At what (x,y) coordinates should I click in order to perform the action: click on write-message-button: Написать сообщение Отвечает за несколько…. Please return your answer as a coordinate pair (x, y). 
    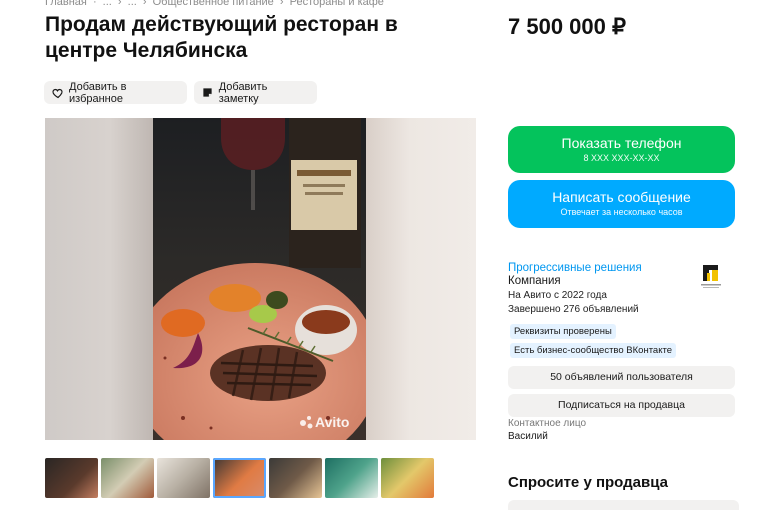
    Looking at the image, I should click on (621, 204).